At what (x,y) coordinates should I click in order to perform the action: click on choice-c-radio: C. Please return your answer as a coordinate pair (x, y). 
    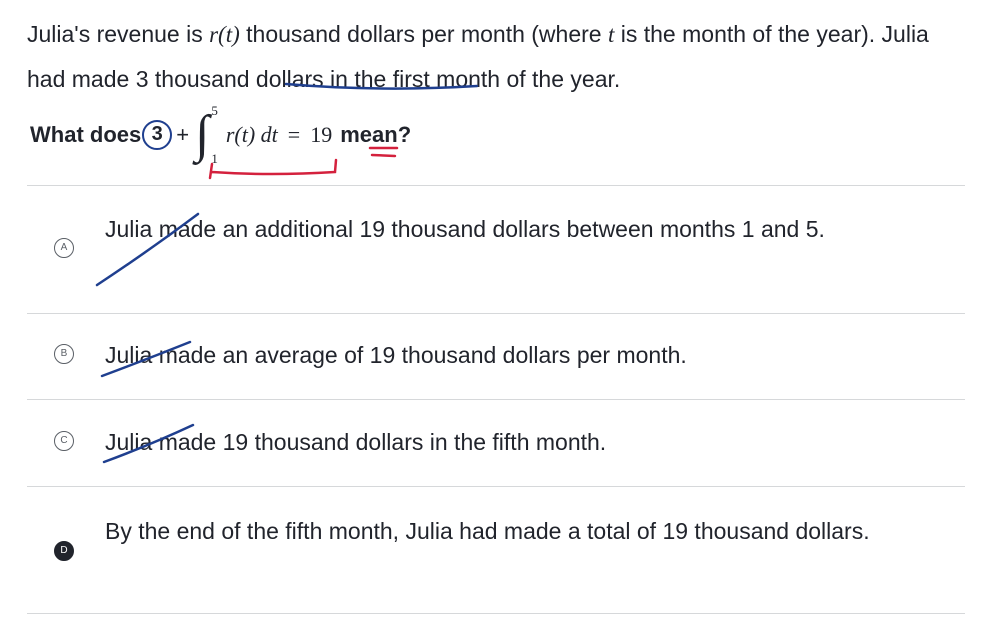
    Looking at the image, I should click on (64, 441).